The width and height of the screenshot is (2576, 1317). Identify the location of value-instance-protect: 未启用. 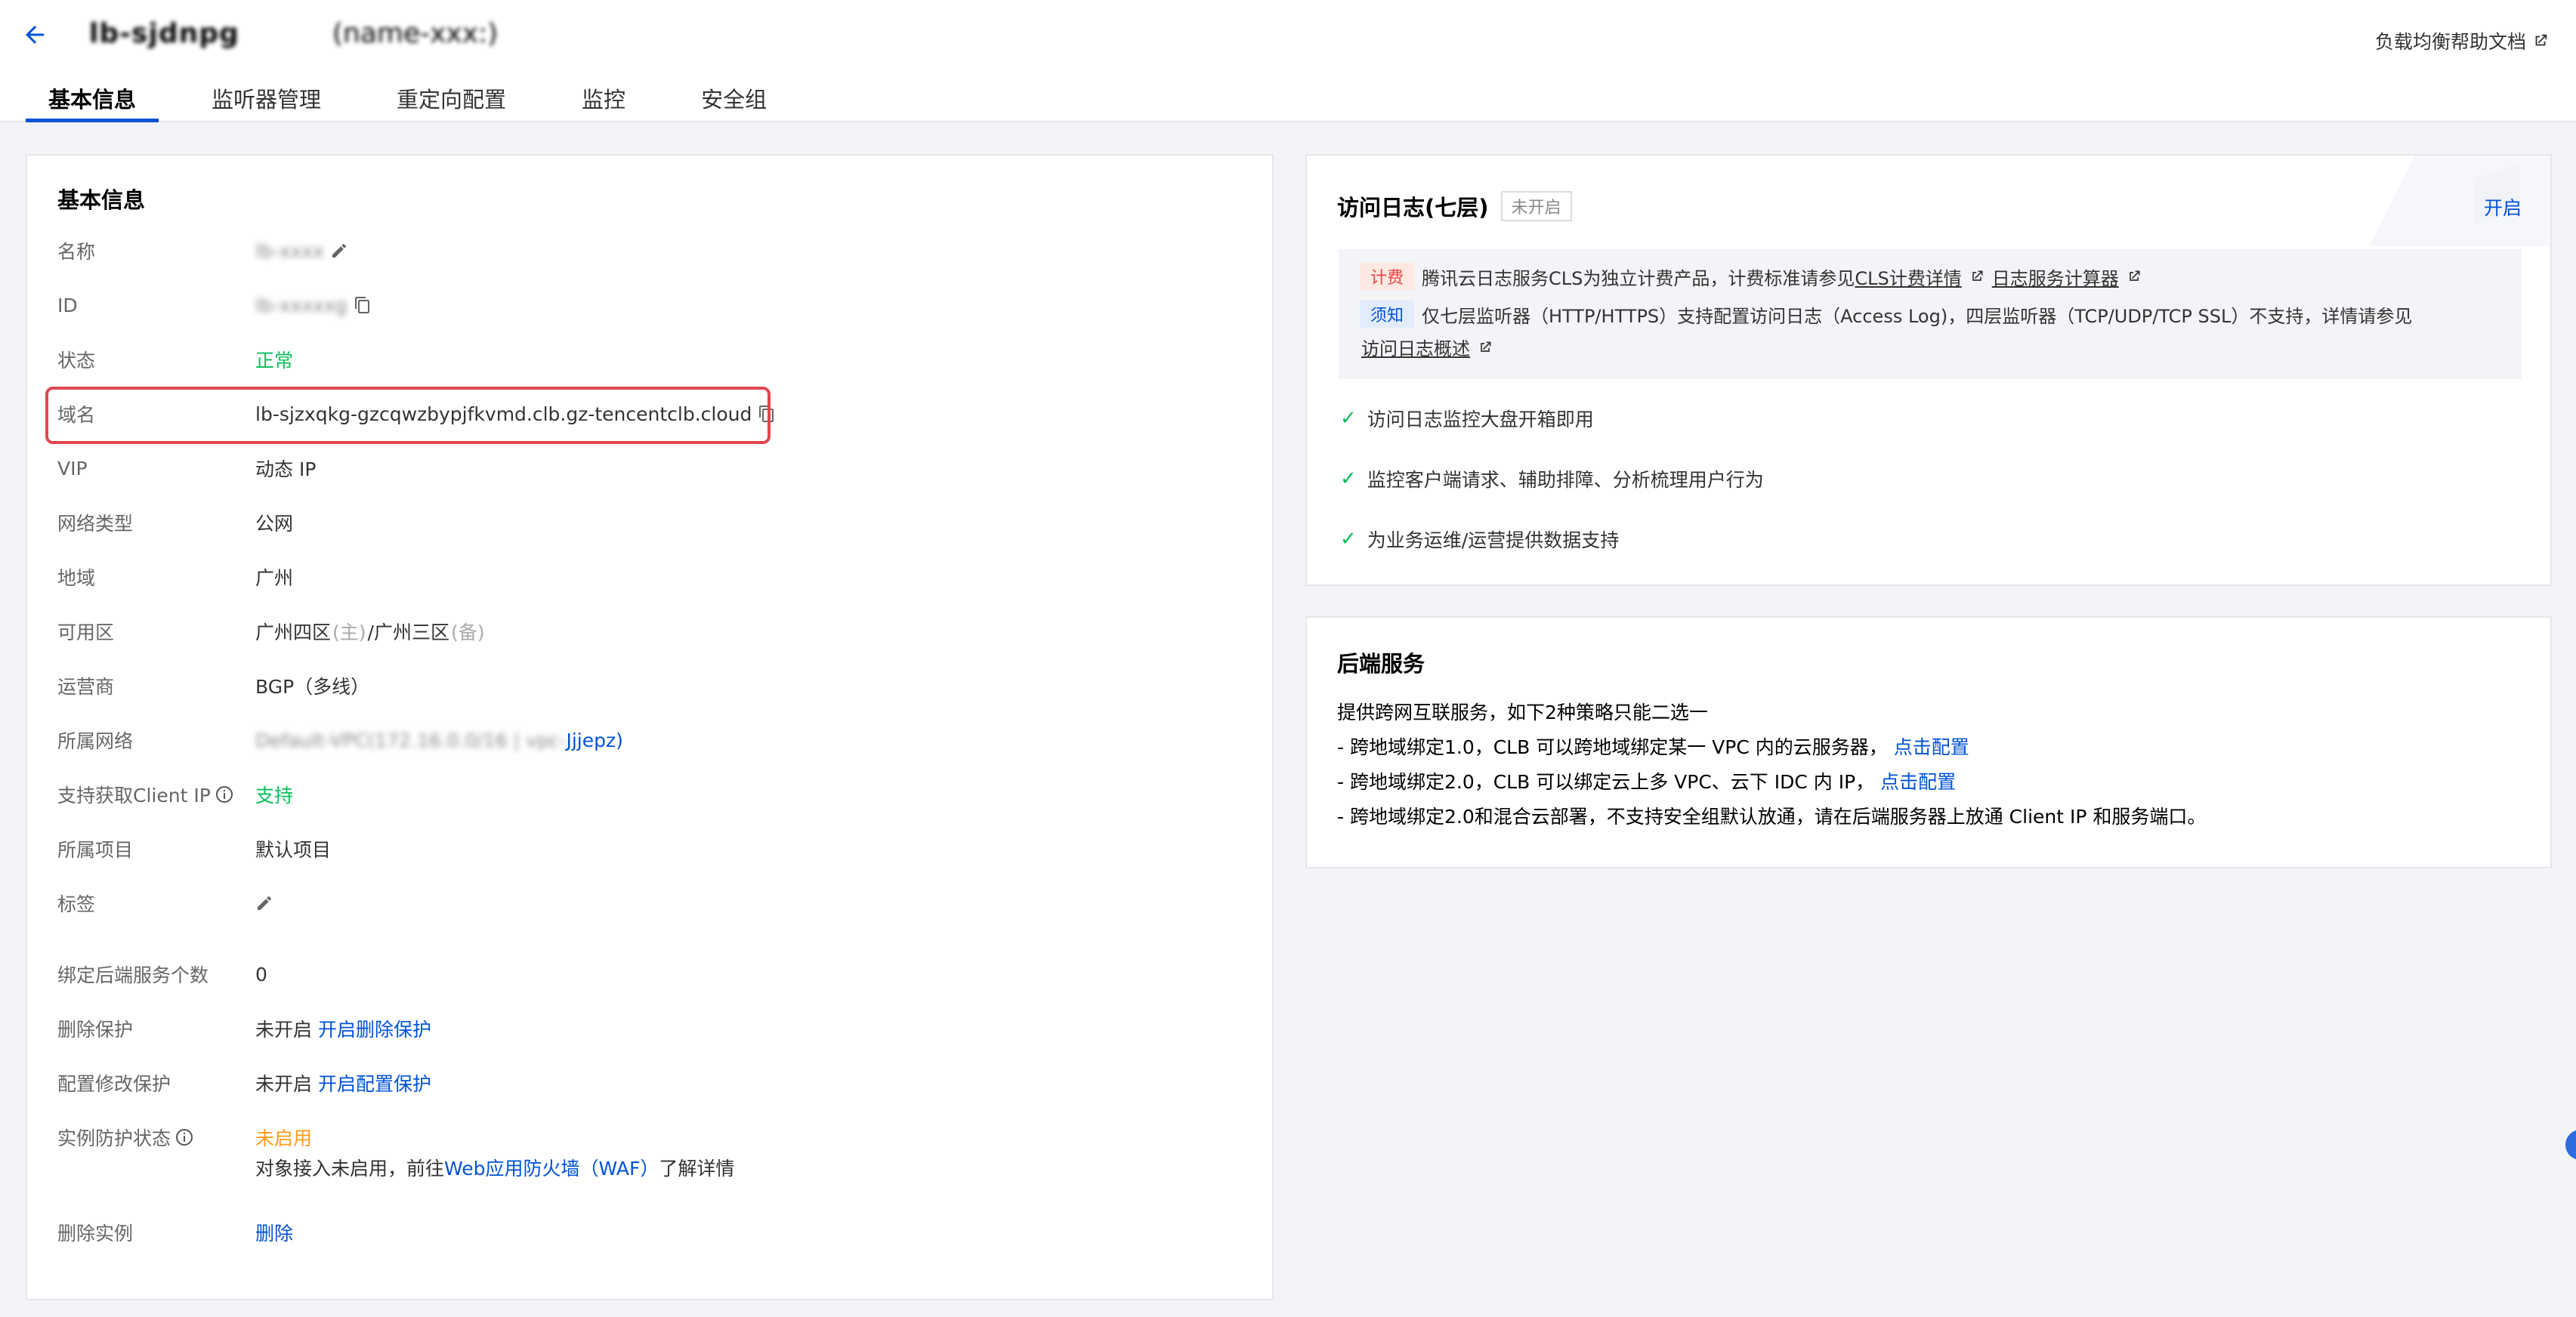
(284, 1138).